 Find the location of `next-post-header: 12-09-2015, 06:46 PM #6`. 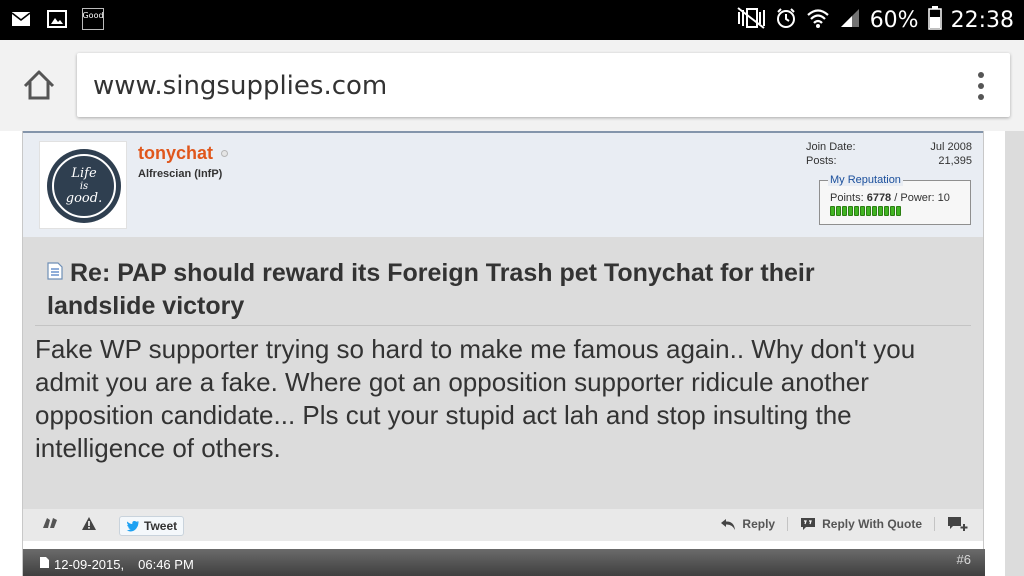

next-post-header: 12-09-2015, 06:46 PM #6 is located at coordinates (504, 562).